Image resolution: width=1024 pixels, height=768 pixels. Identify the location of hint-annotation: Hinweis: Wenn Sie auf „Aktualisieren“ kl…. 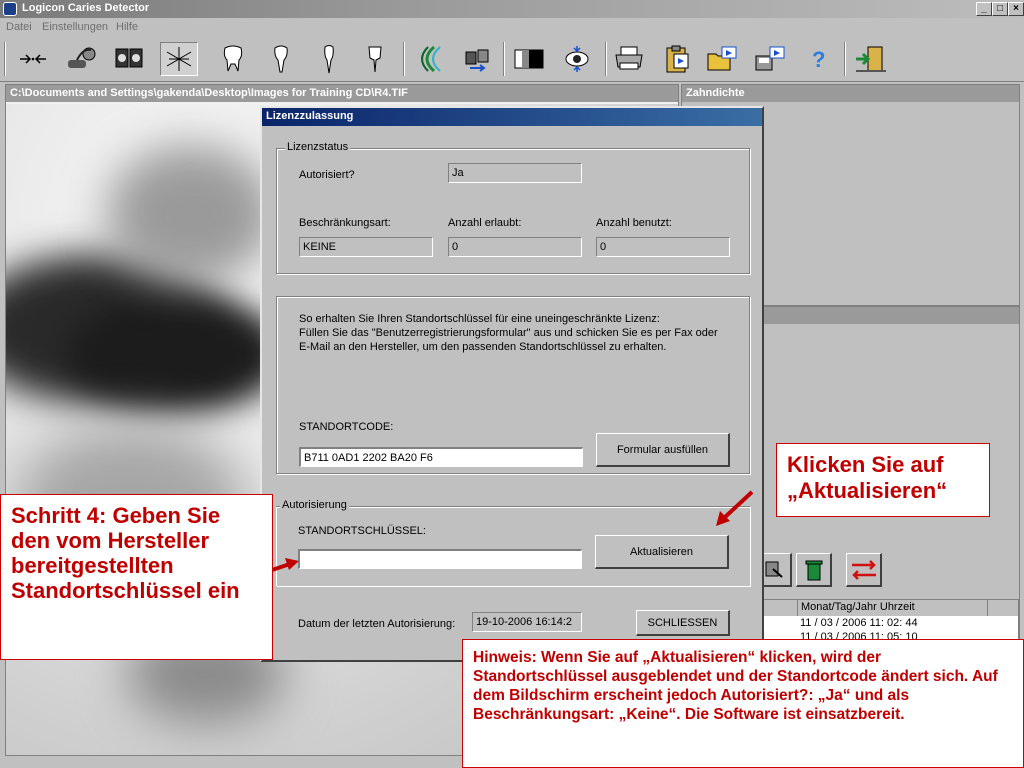
(743, 703).